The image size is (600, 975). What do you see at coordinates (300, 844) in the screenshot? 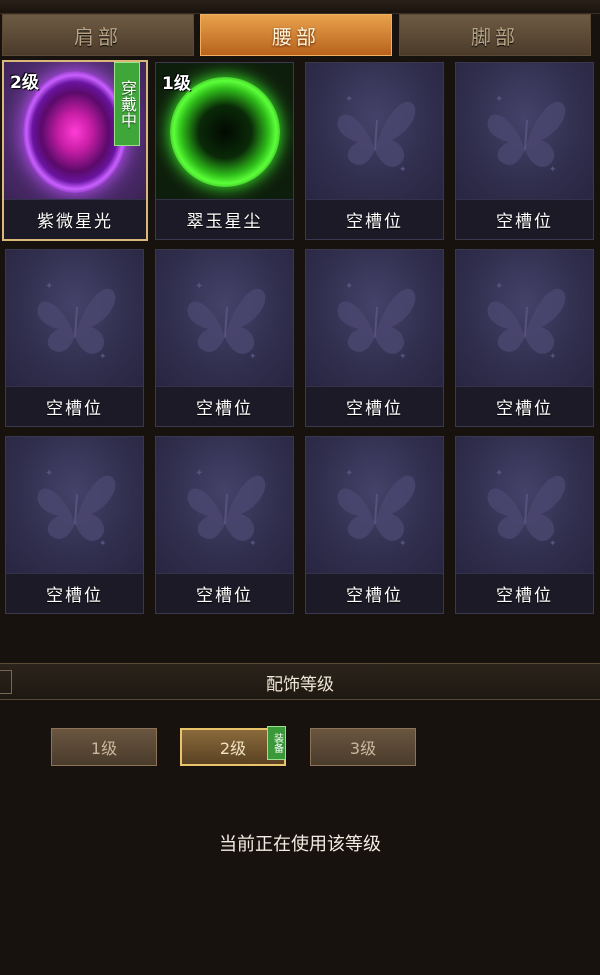
I see `status-text: 当前正在使用该等级` at bounding box center [300, 844].